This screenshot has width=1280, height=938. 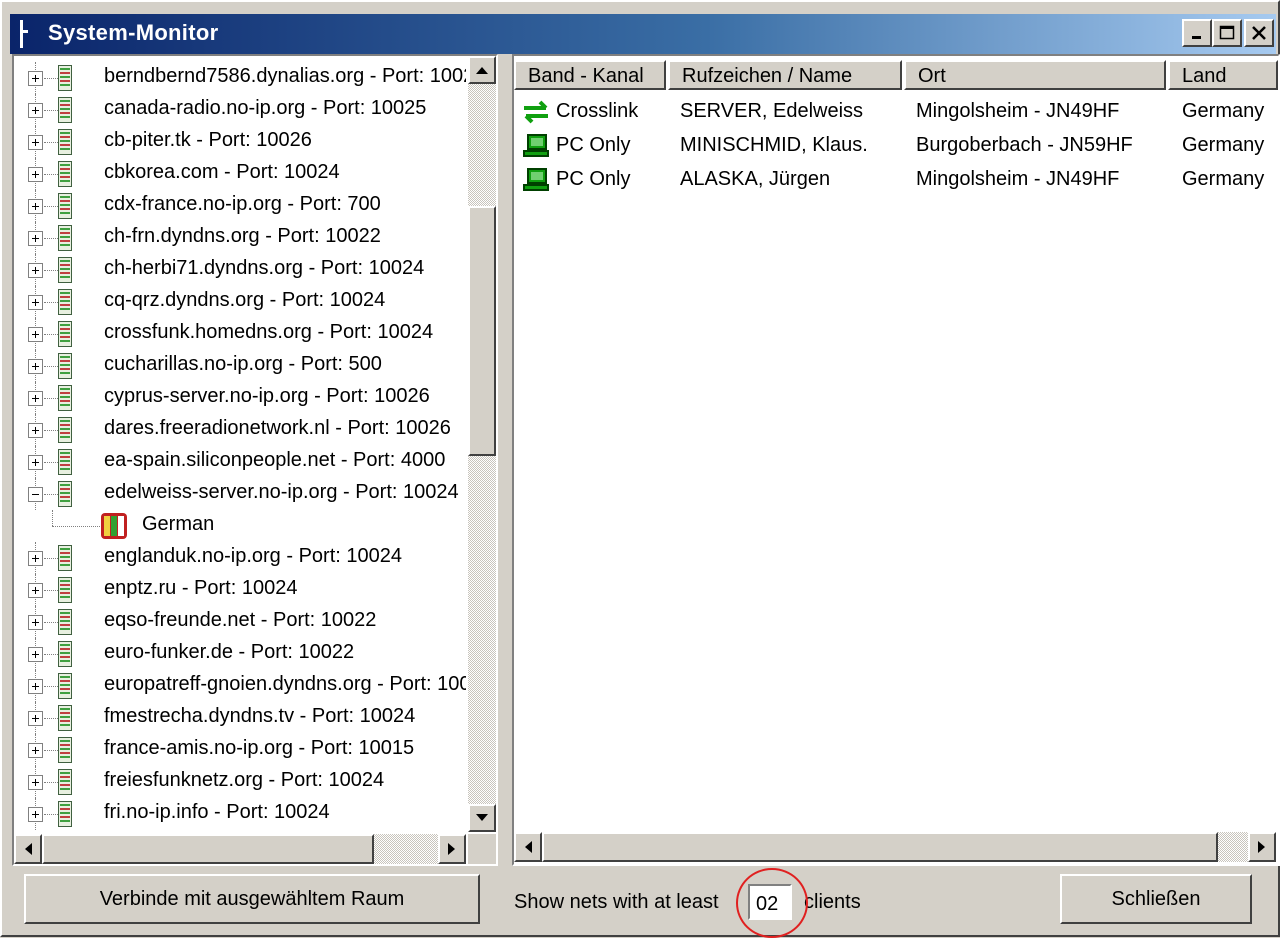 I want to click on tree-item: cyprus-server.no-ip.org - Port: 10026, so click(x=240, y=398).